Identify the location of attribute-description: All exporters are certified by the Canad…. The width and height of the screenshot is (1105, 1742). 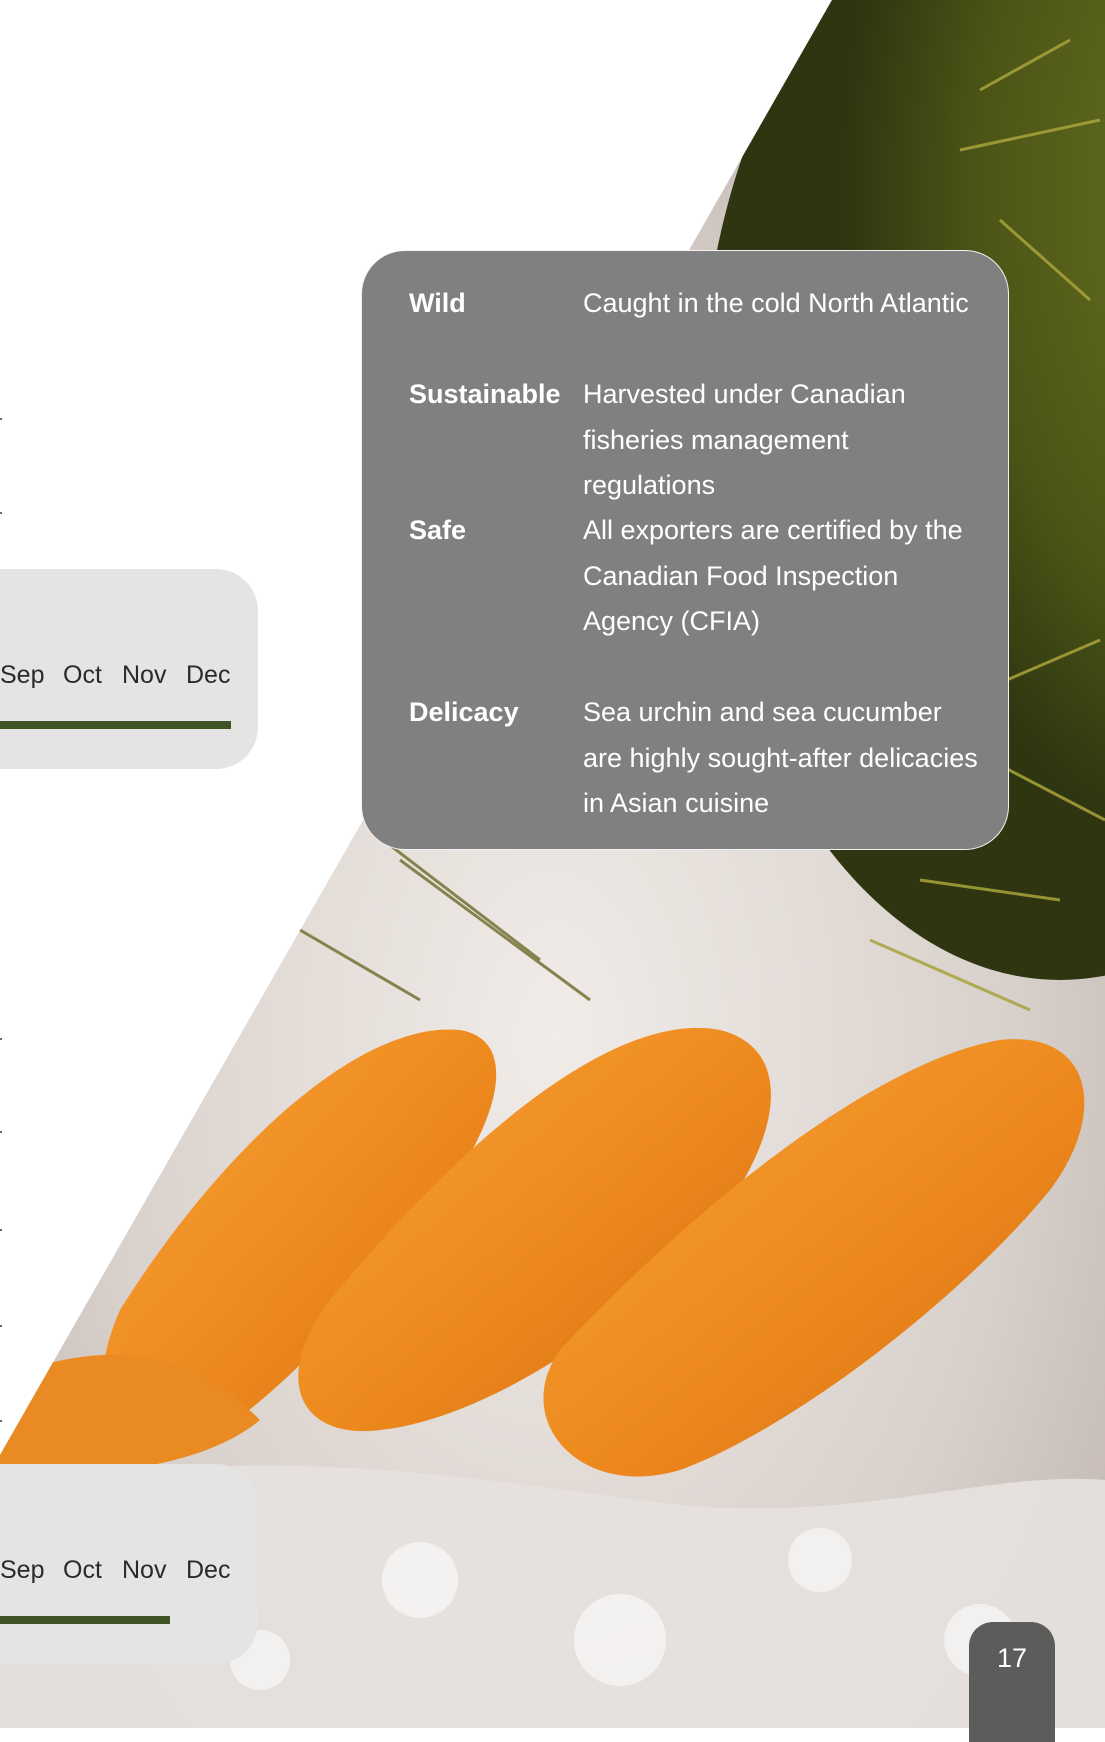
(773, 575).